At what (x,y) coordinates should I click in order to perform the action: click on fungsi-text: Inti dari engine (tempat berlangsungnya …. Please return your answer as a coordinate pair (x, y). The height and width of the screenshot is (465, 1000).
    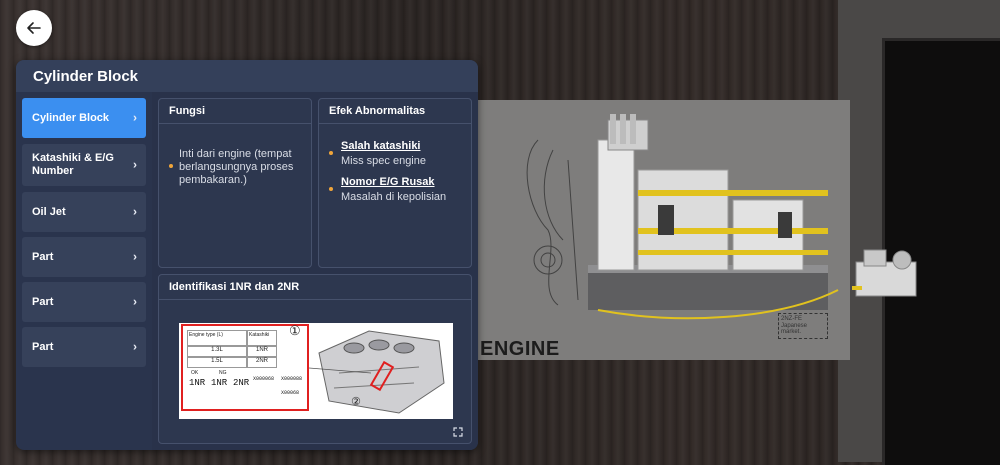
    Looking at the image, I should click on (236, 167).